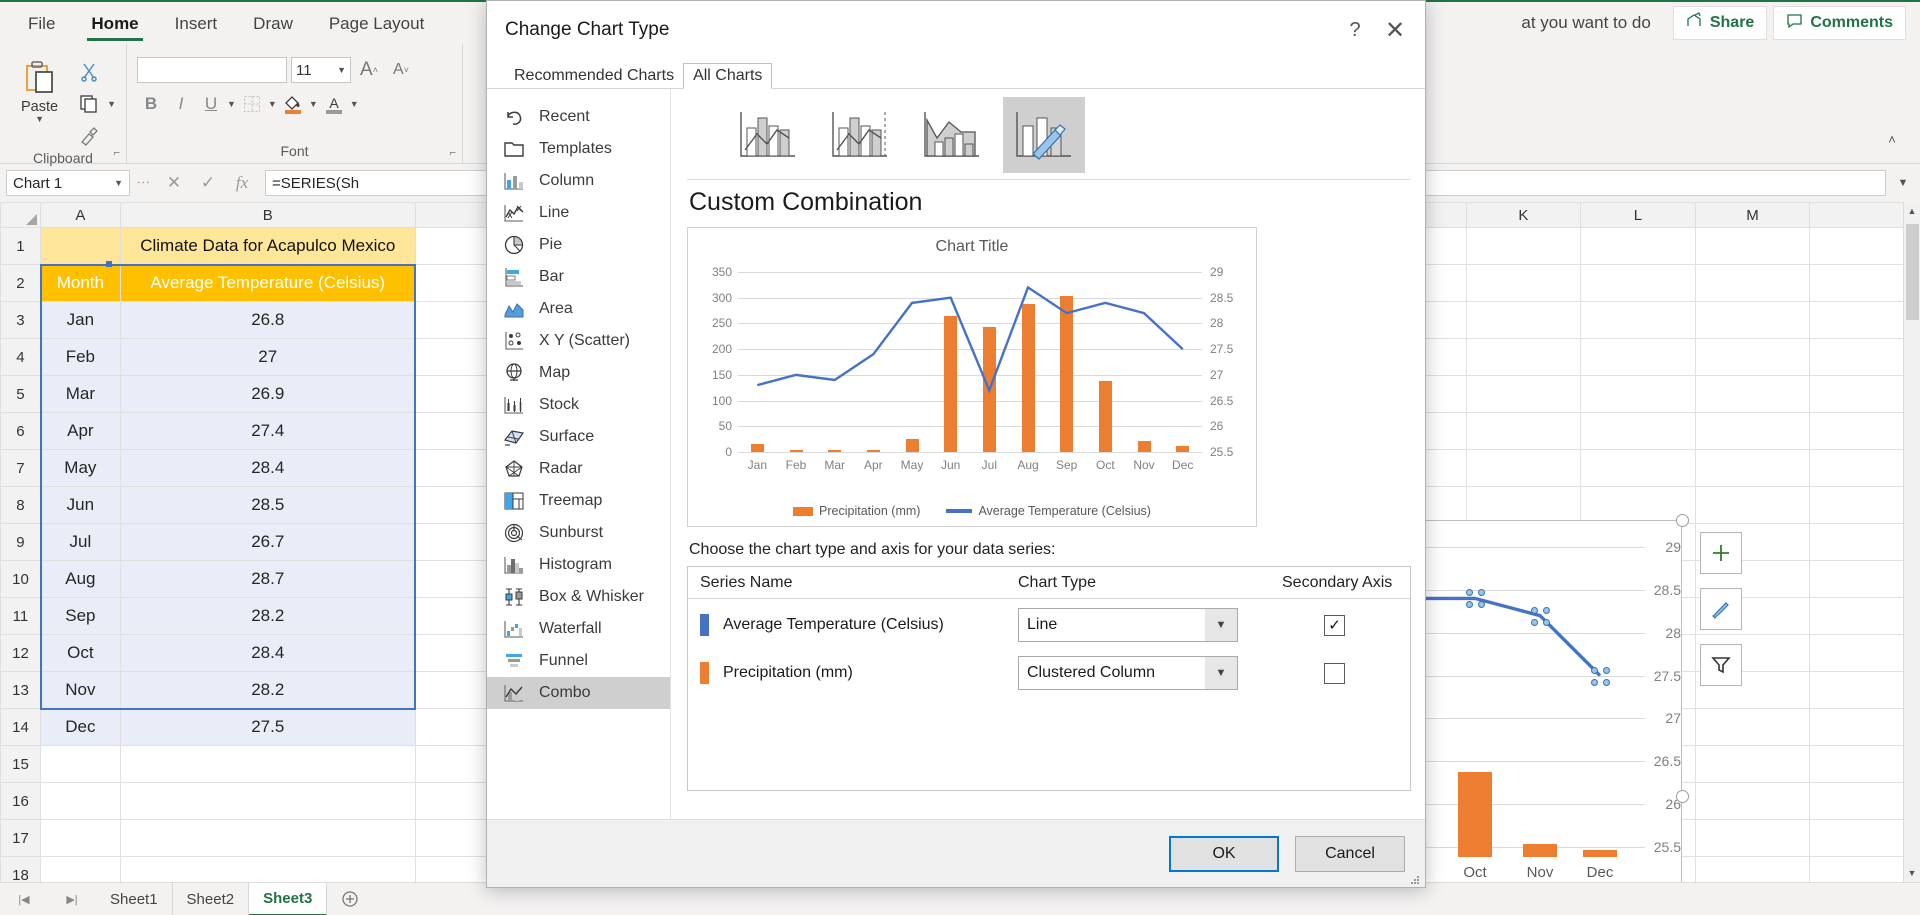  I want to click on cell-l2, so click(1638, 283).